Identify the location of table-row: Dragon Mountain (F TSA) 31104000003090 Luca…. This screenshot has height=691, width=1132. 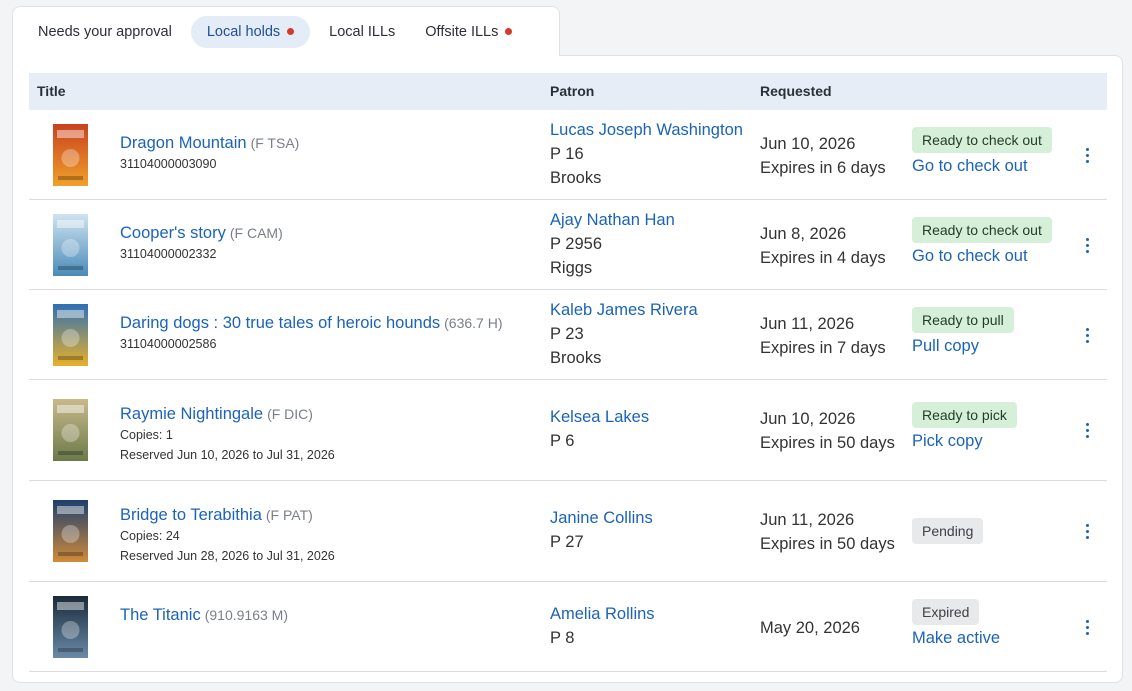
(568, 155).